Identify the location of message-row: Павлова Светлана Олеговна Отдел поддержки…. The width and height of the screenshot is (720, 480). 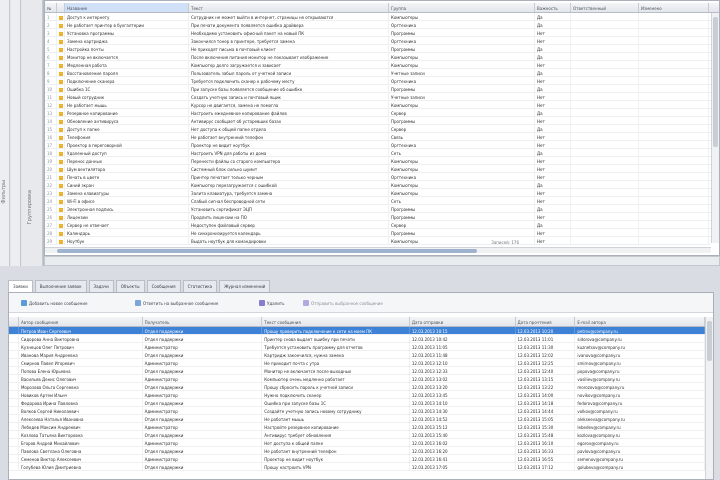
(357, 451).